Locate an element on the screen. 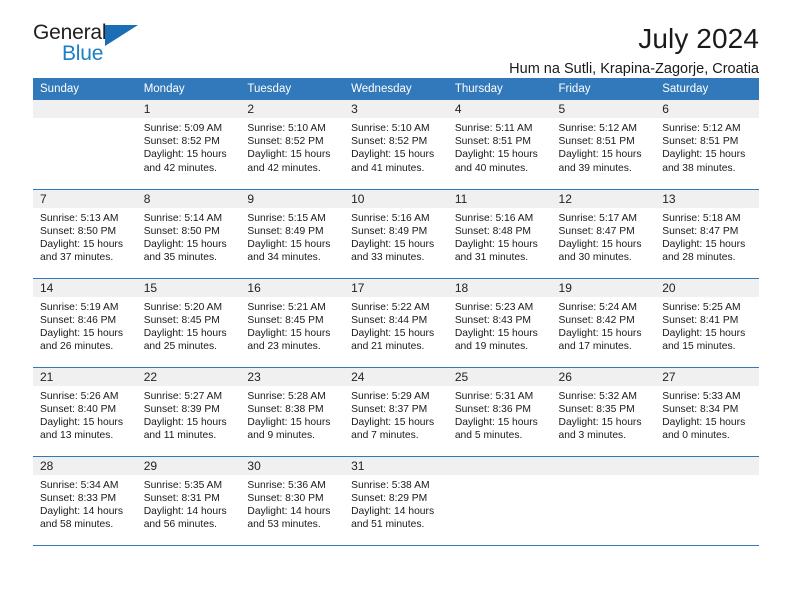 Image resolution: width=792 pixels, height=612 pixels. calendar-day-cell-empty is located at coordinates (603, 501).